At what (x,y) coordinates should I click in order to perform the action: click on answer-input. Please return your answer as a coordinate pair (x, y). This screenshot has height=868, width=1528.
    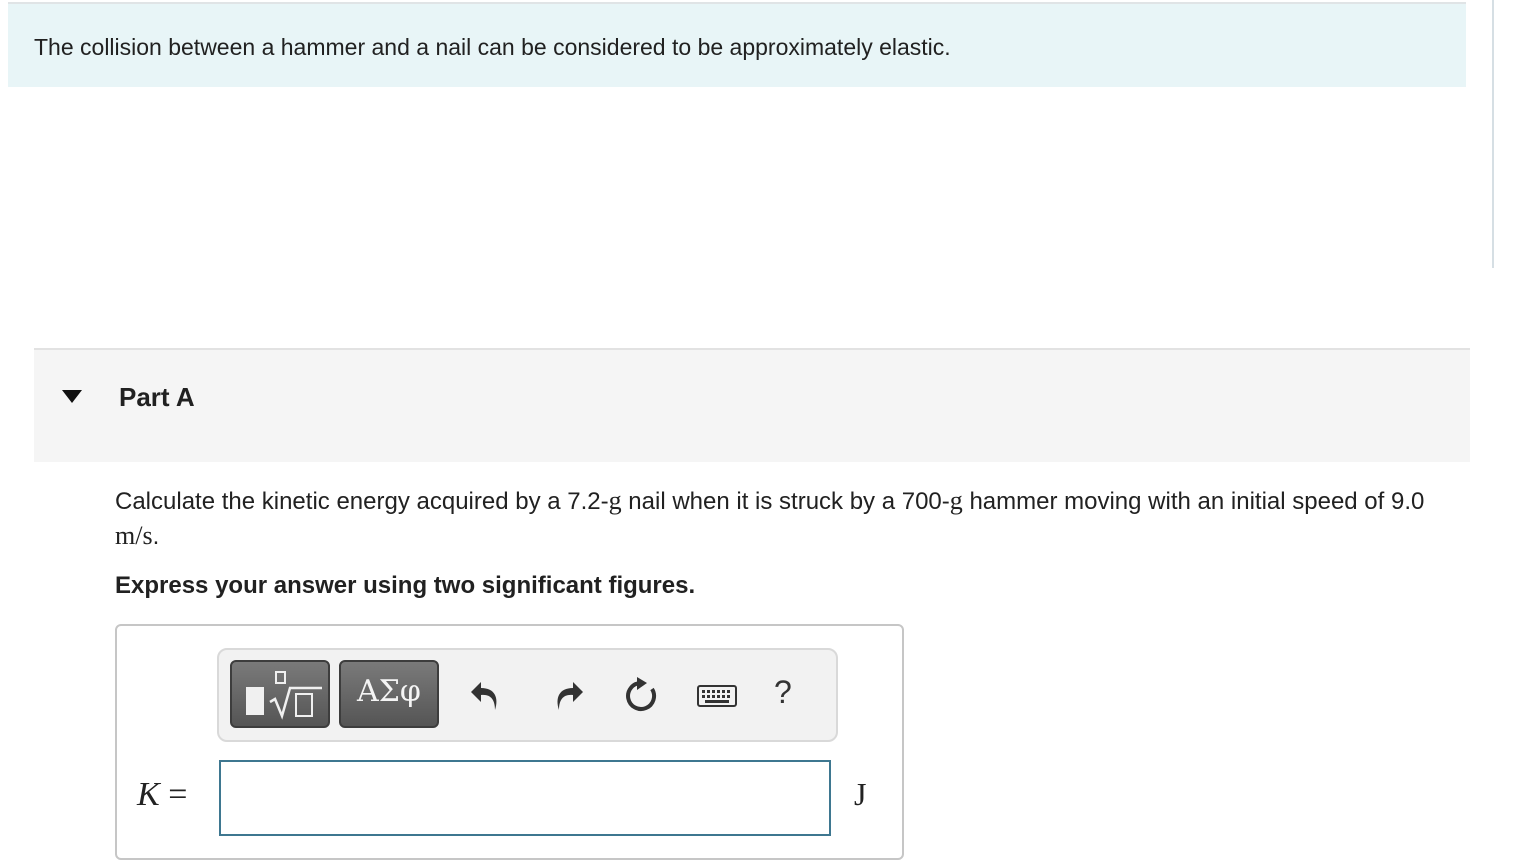
    Looking at the image, I should click on (525, 798).